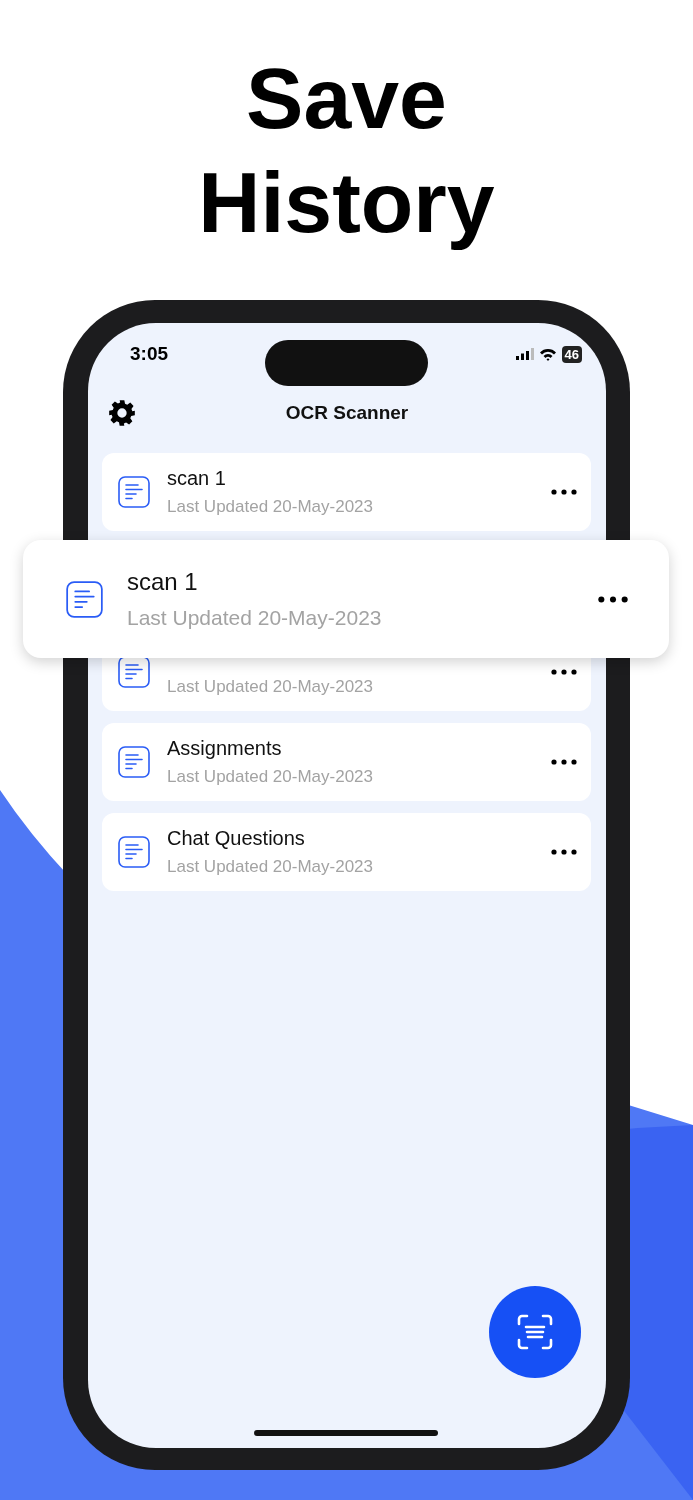 This screenshot has height=1500, width=693. What do you see at coordinates (547, 354) in the screenshot?
I see `wifi-icon` at bounding box center [547, 354].